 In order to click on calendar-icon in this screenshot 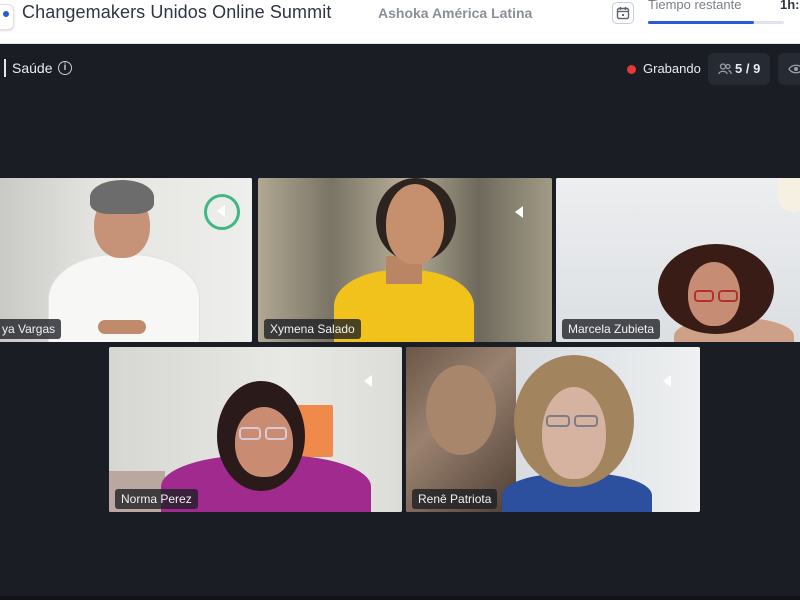, I will do `click(623, 13)`.